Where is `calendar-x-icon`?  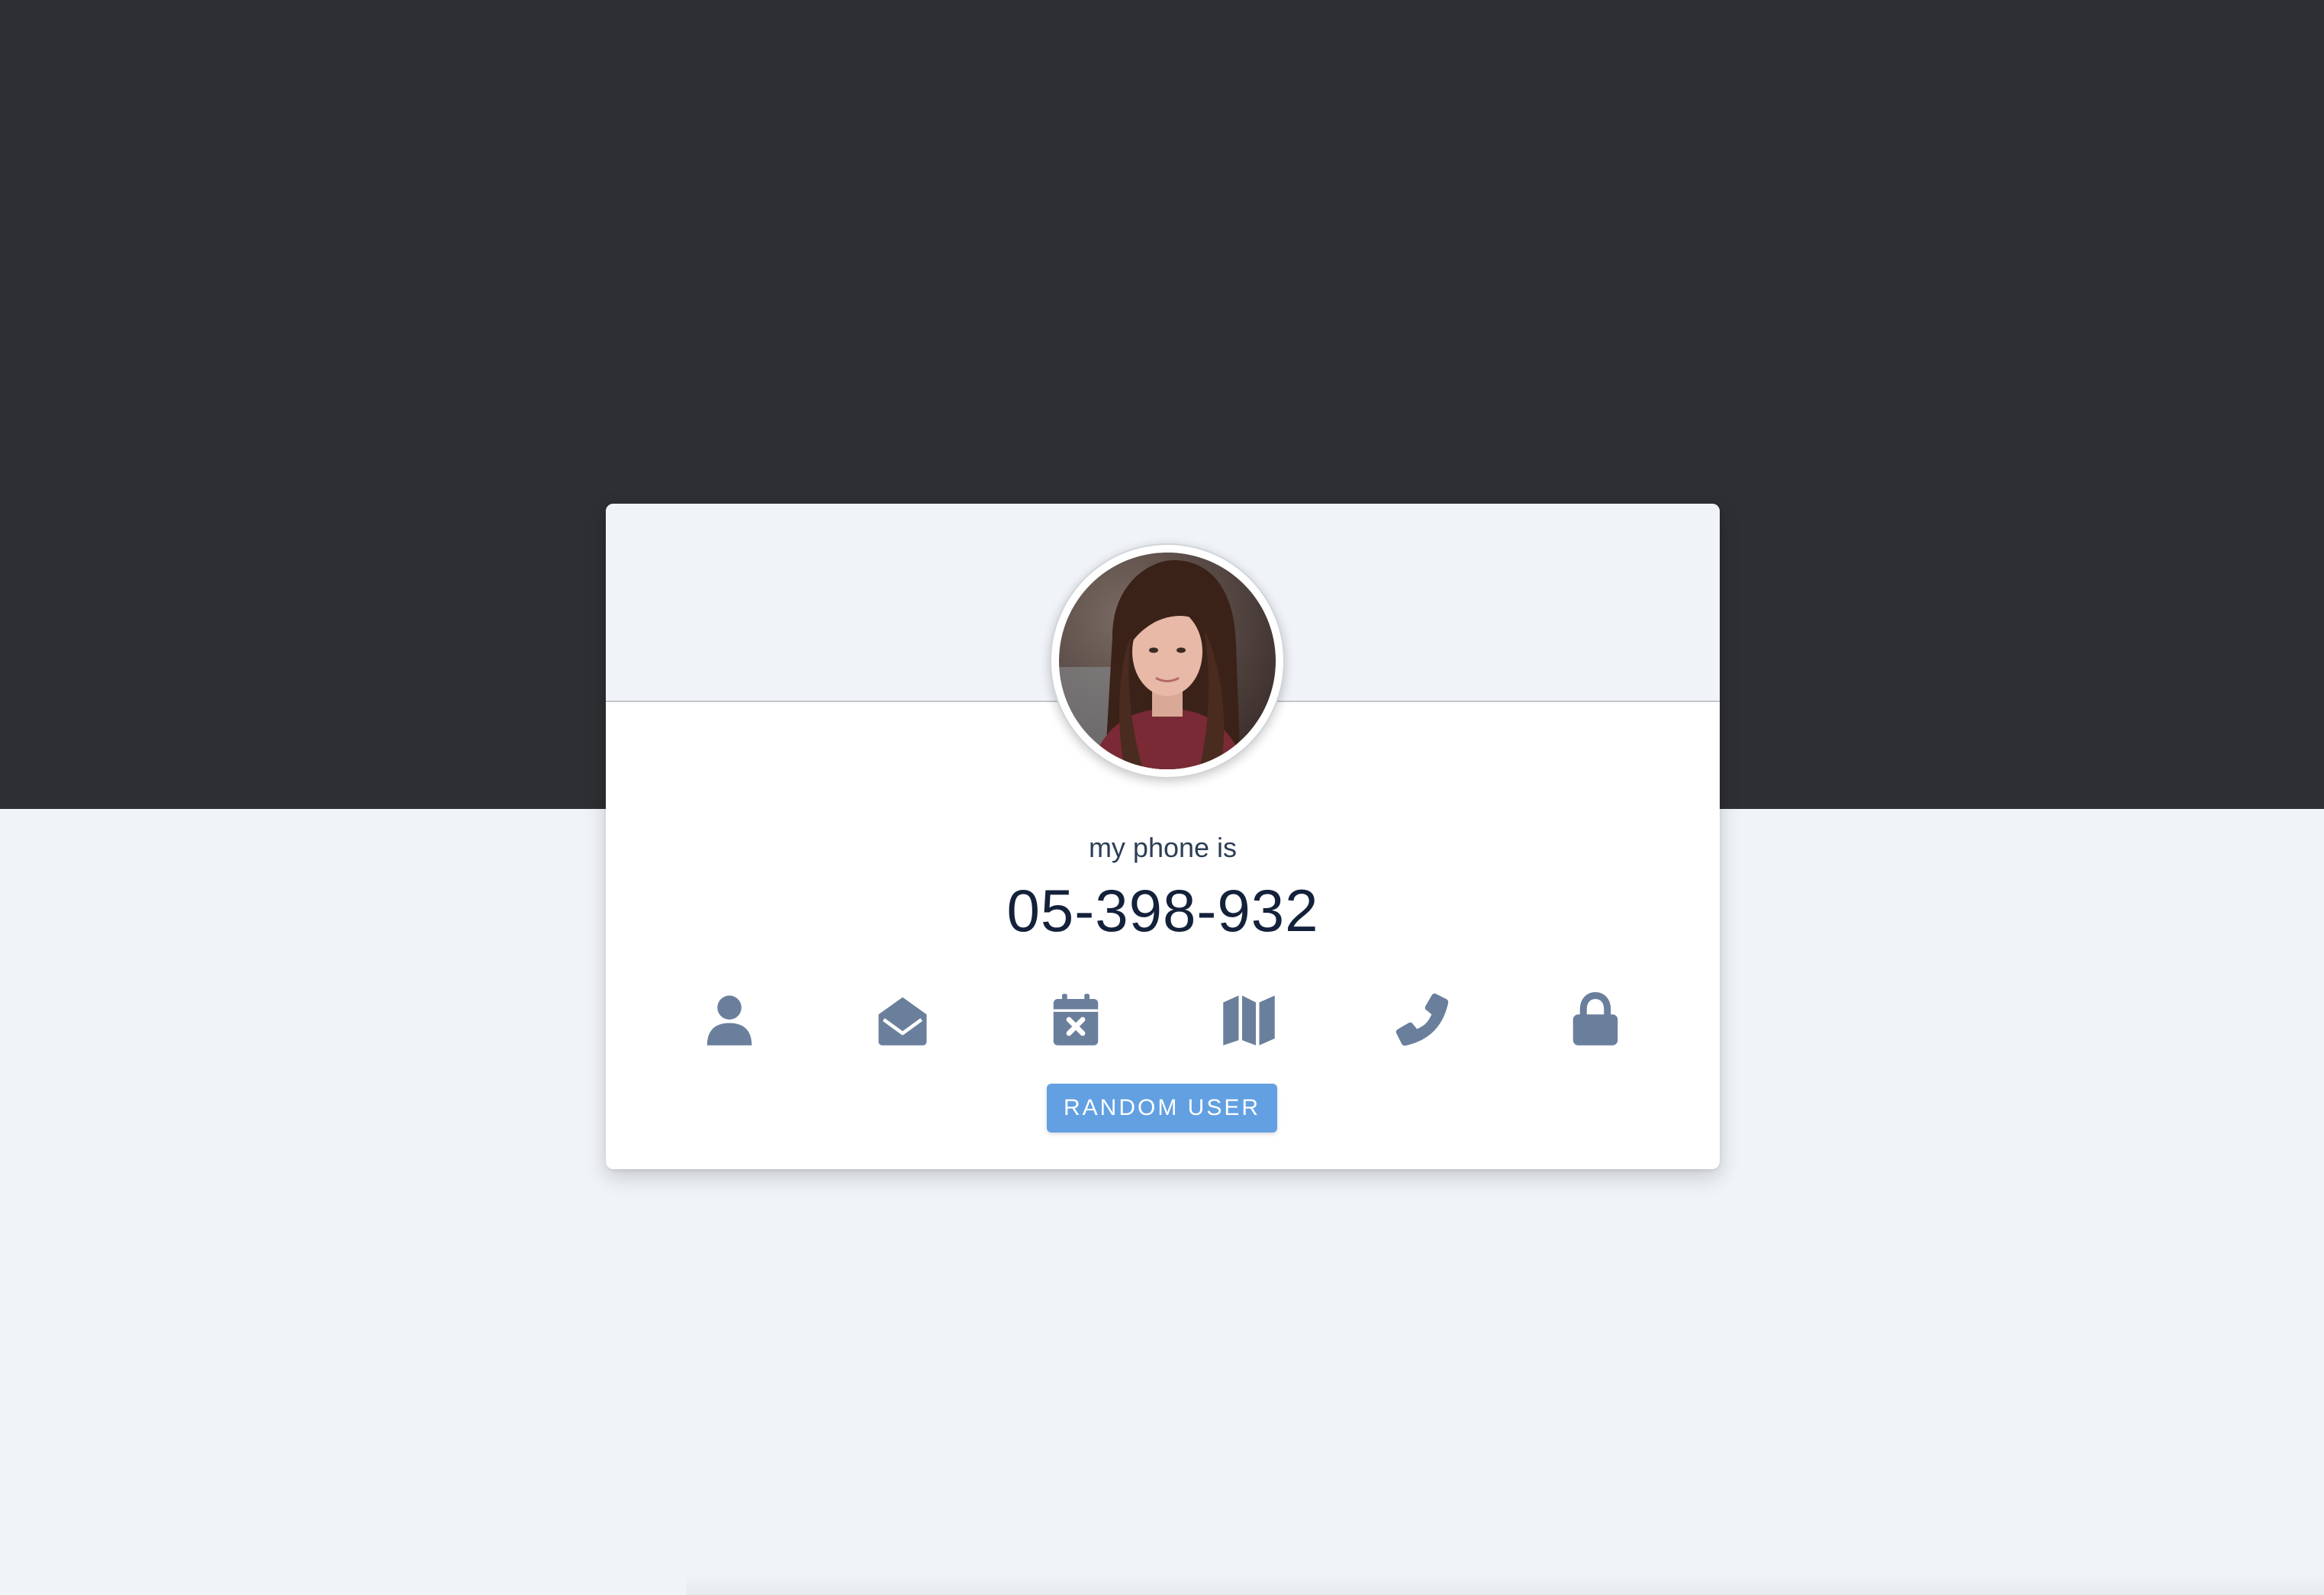
calendar-x-icon is located at coordinates (1075, 1019).